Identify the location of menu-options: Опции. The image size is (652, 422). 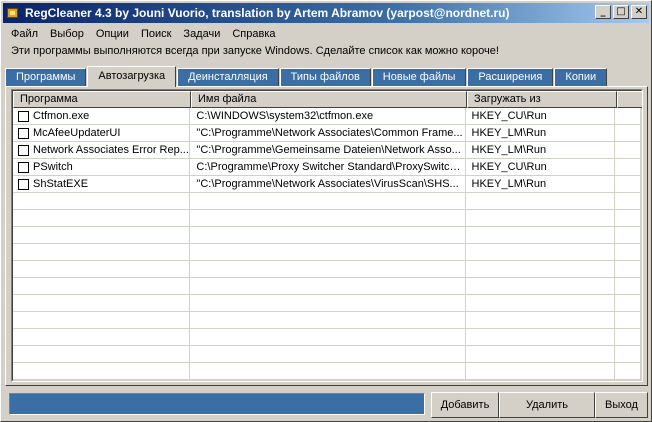
(112, 34).